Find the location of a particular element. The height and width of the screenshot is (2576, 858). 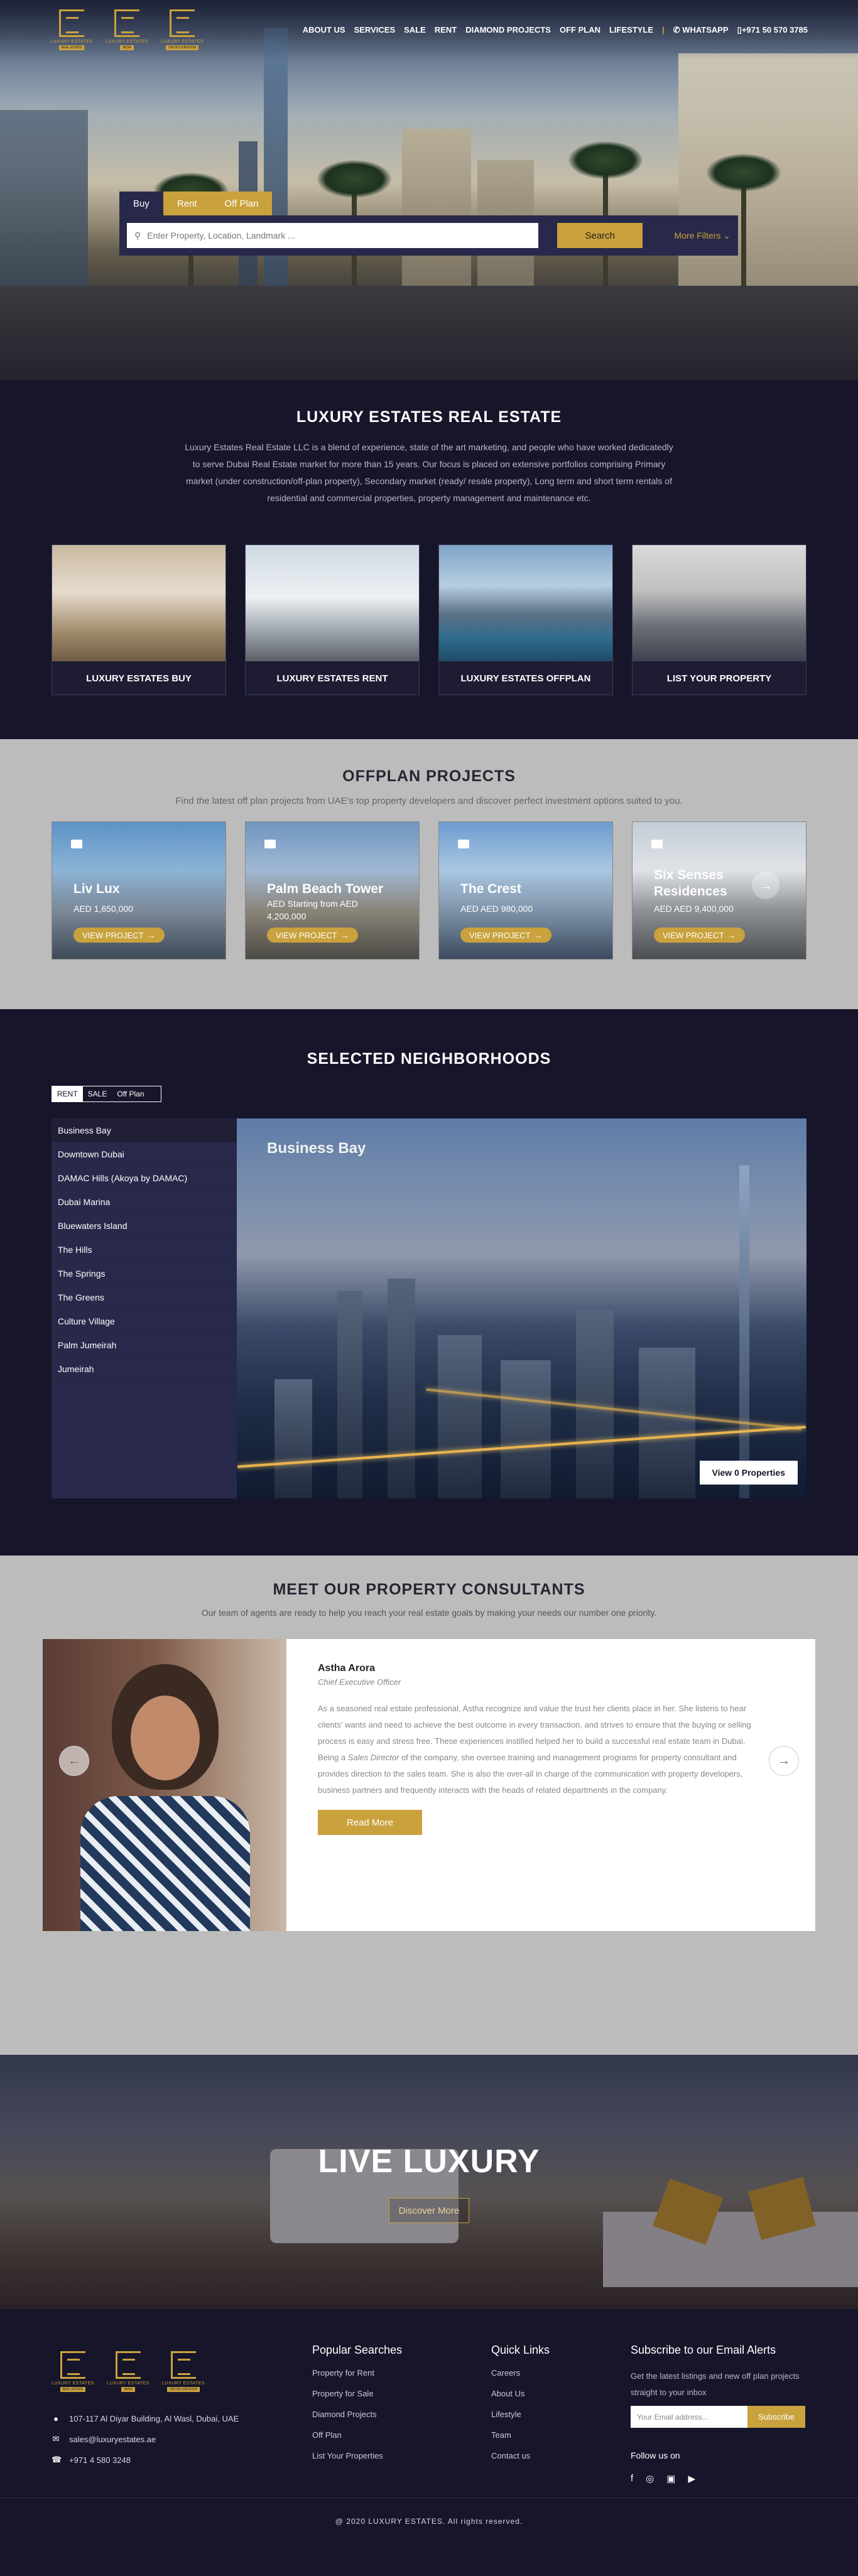

list-item: Bluewaters Island is located at coordinates (144, 1226).